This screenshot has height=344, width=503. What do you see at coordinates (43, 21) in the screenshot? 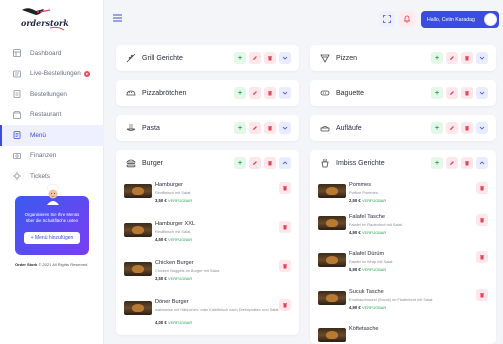
I see `orderstork-logo: orderstork` at bounding box center [43, 21].